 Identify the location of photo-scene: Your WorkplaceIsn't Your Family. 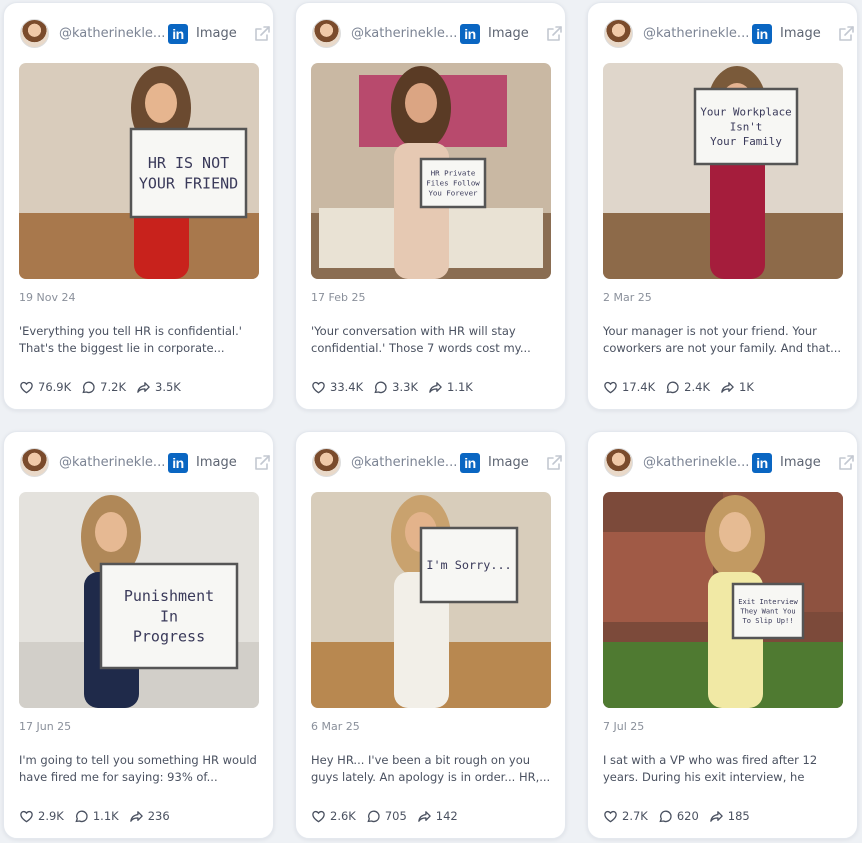
(723, 171).